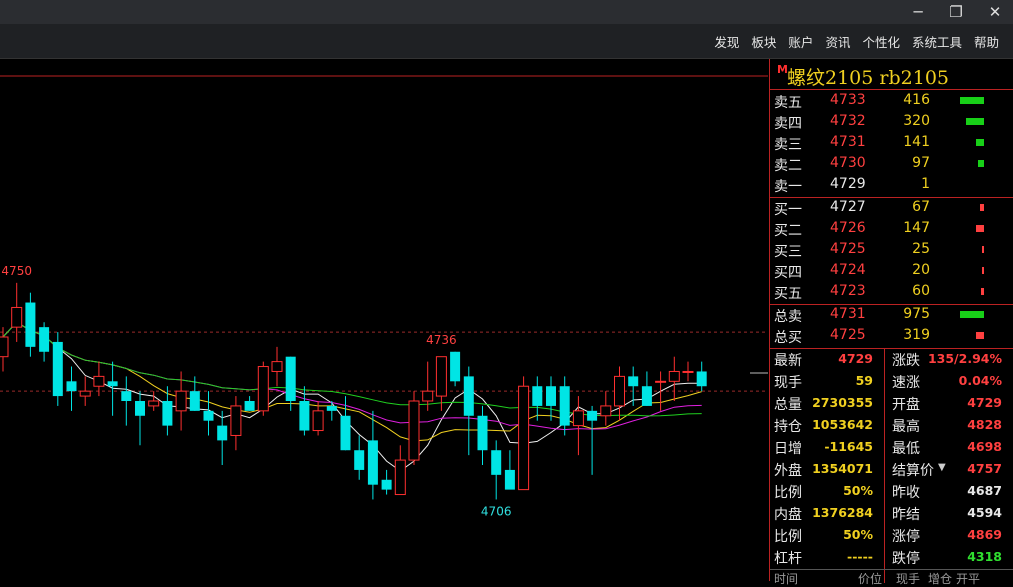 The height and width of the screenshot is (587, 1013). I want to click on tick-header-3: 增仓, so click(940, 579).